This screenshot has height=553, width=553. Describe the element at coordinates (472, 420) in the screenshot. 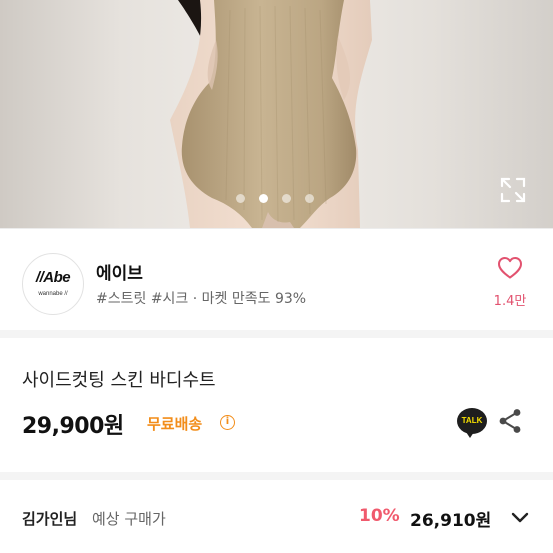

I see `talk-label: TALK` at that location.